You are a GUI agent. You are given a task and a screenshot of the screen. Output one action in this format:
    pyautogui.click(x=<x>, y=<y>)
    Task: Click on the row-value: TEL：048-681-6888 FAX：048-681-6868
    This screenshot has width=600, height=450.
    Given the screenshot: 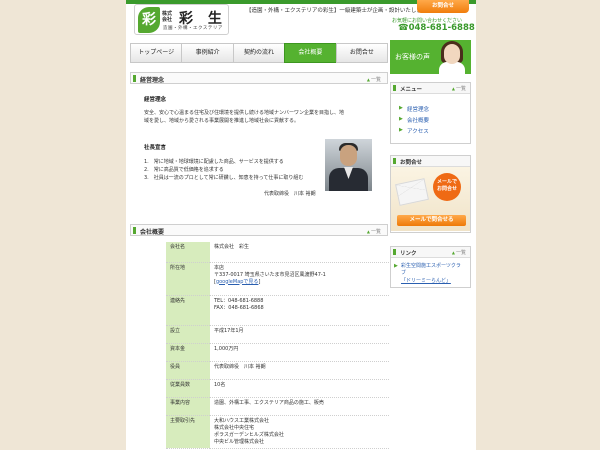 What is the action you would take?
    pyautogui.click(x=299, y=310)
    